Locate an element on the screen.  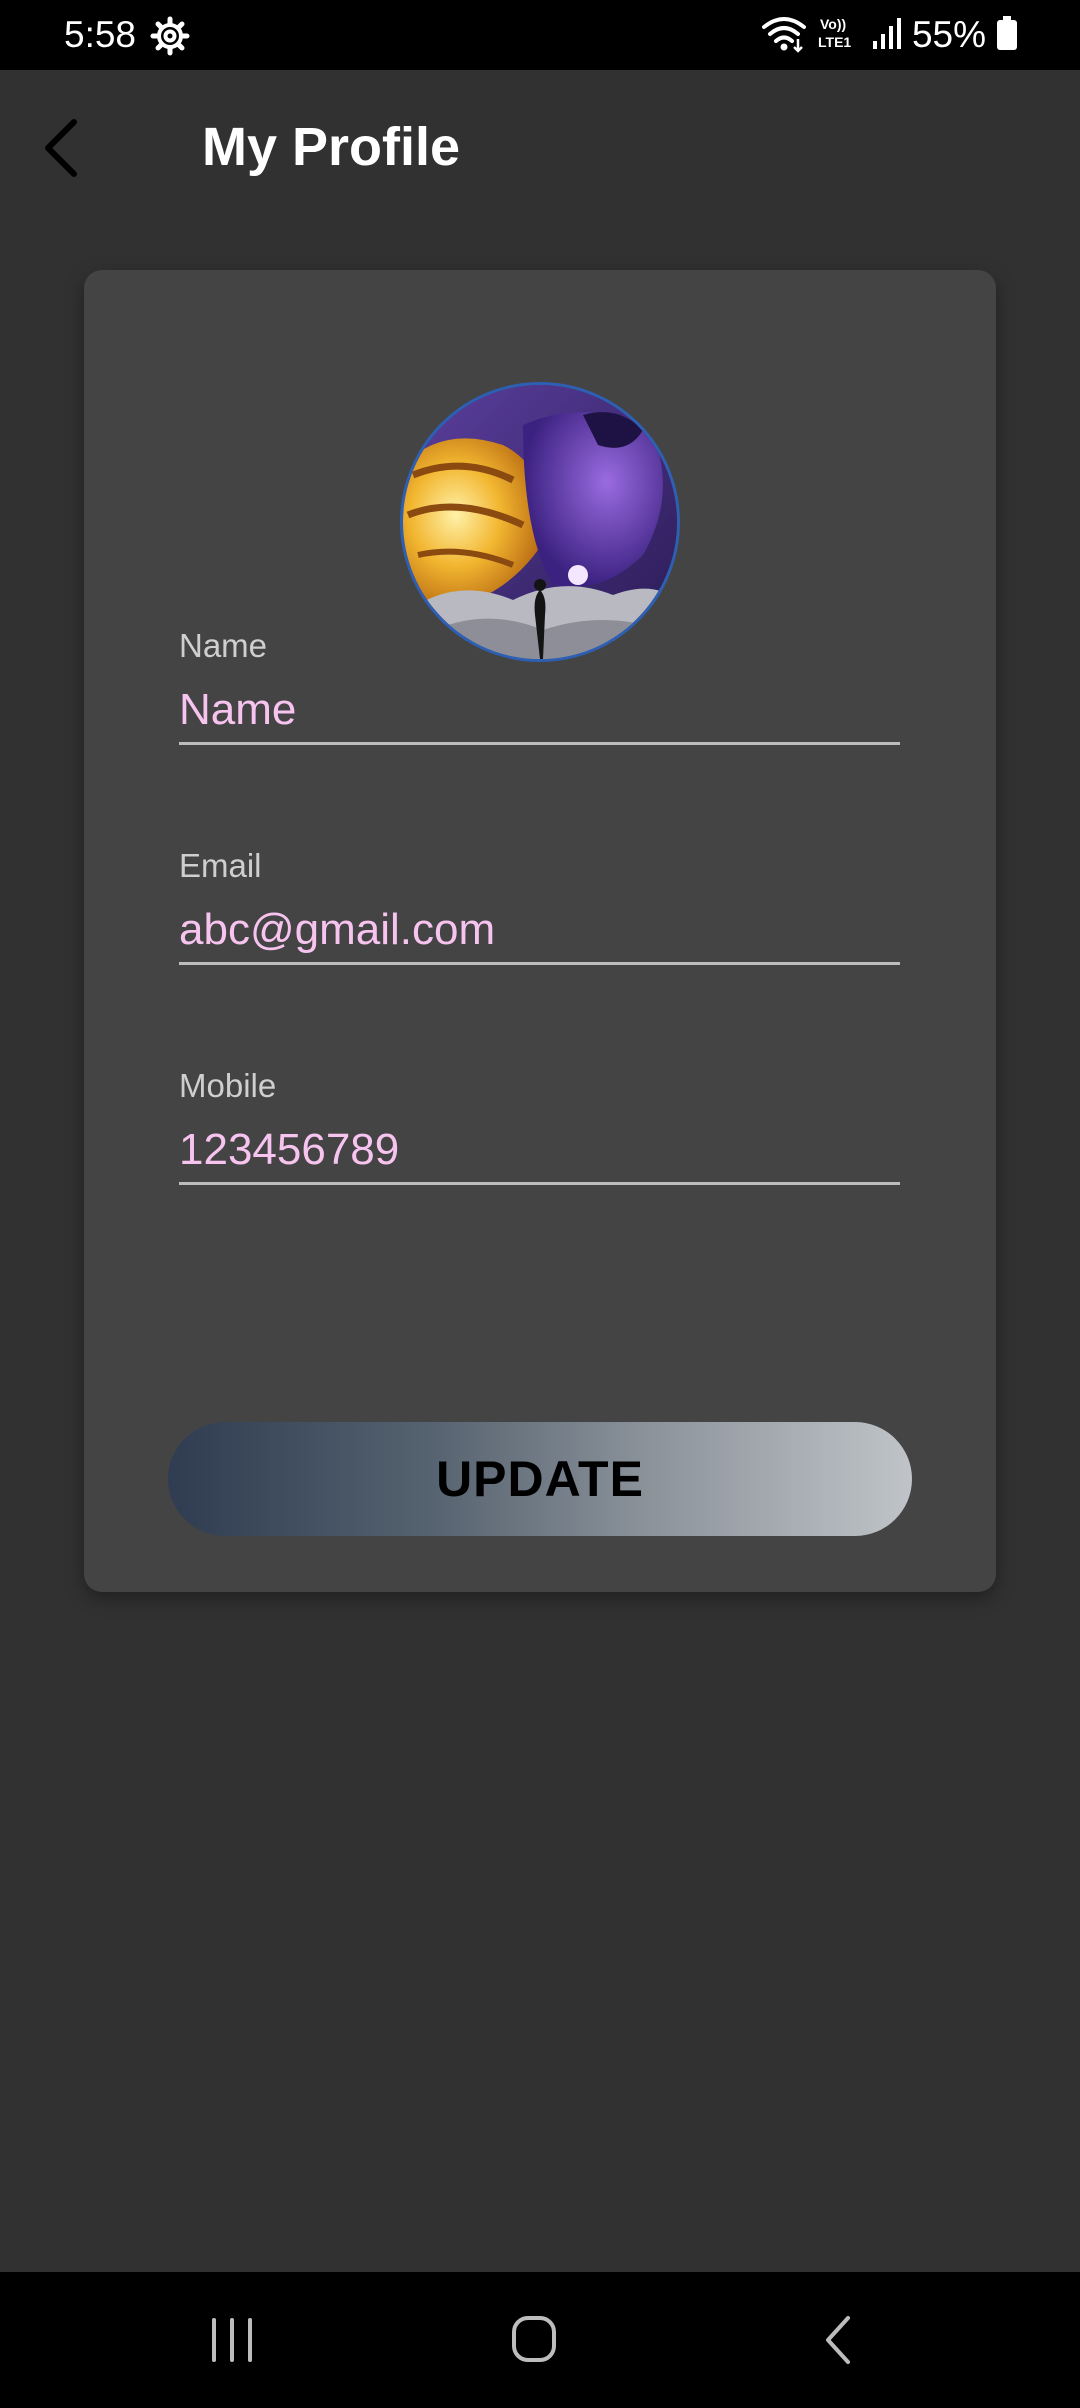
status-icons: Vo)) LTE1 55% is located at coordinates (889, 35).